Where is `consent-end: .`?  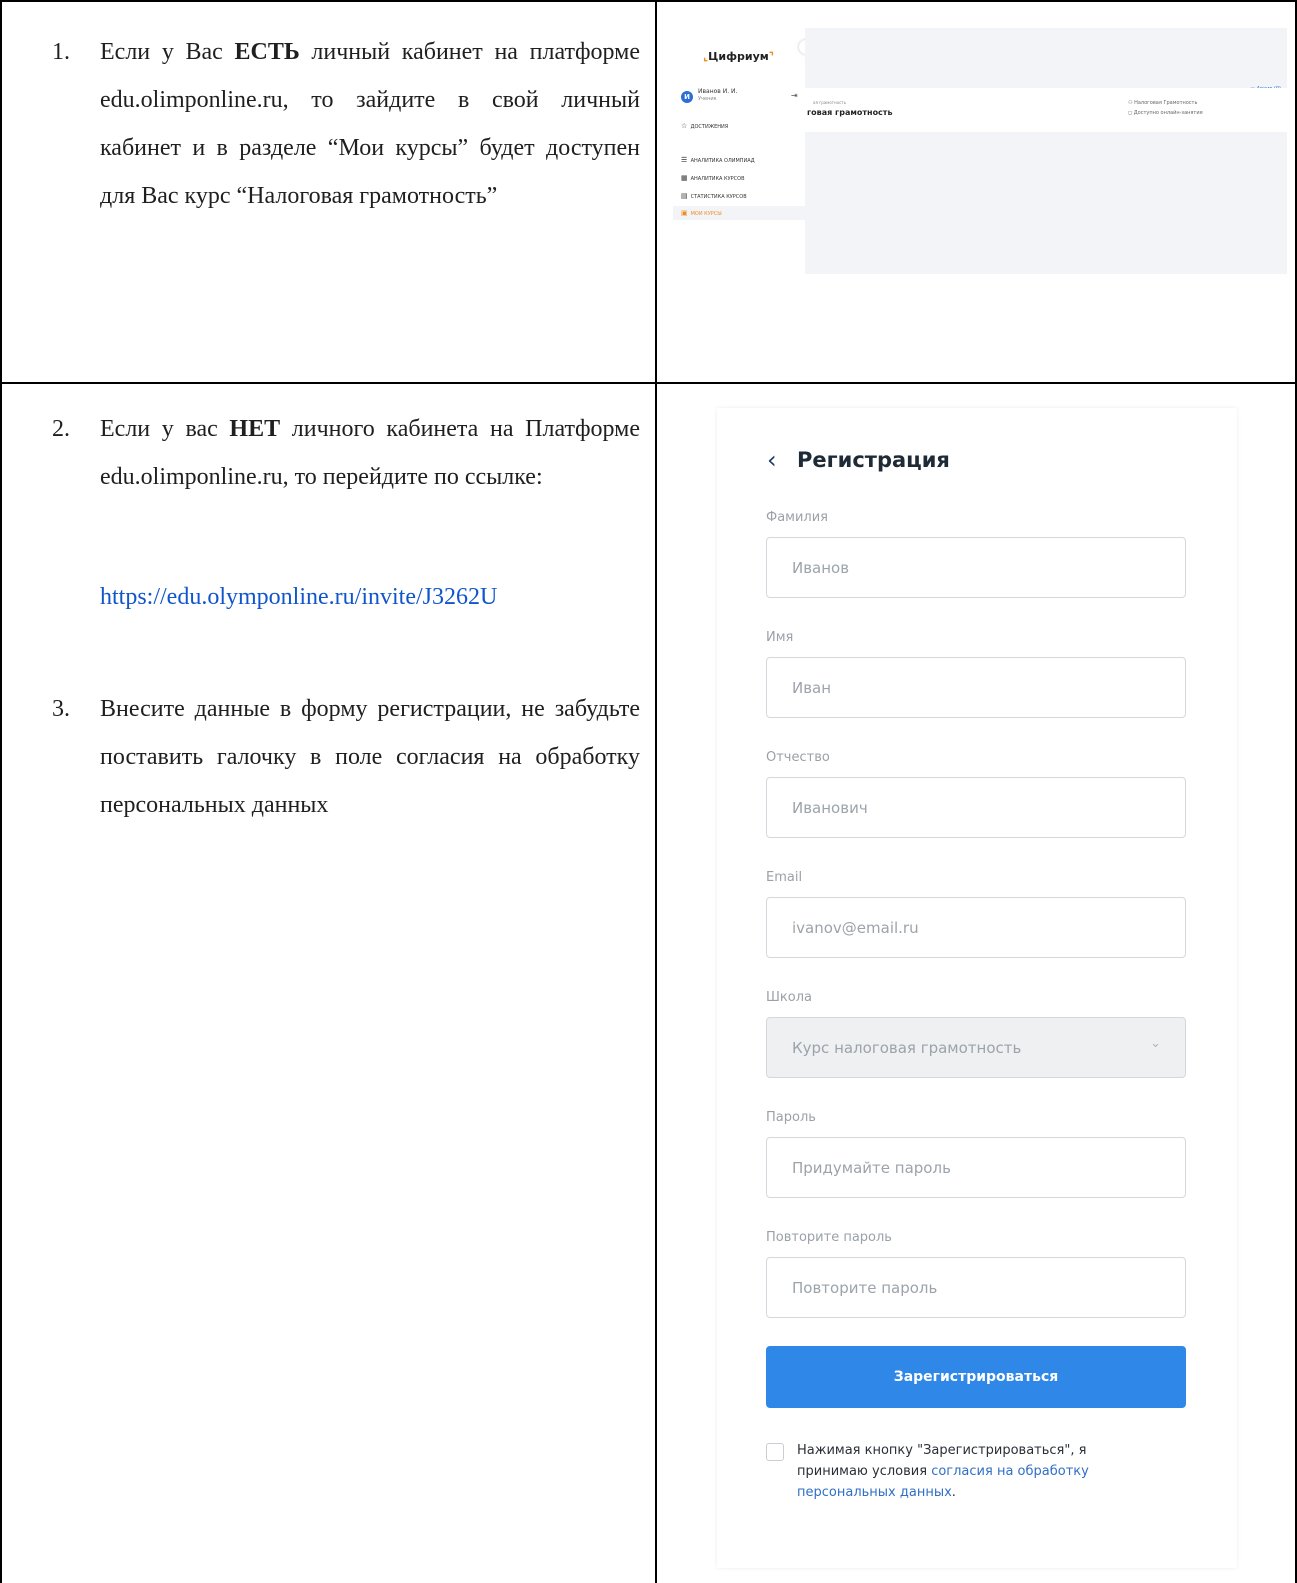
consent-end: . is located at coordinates (953, 1492).